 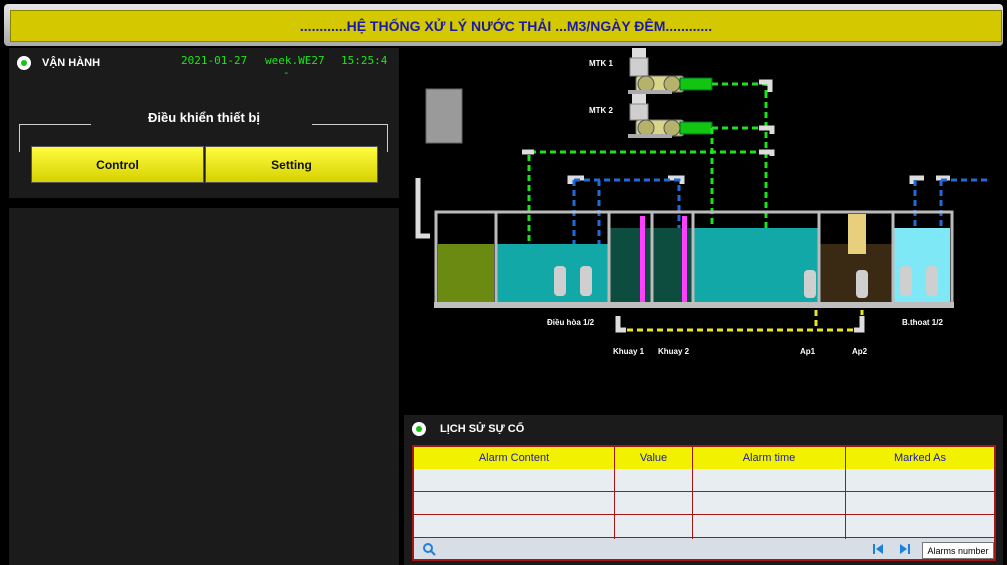 What do you see at coordinates (419, 429) in the screenshot?
I see `alarm-status-icon` at bounding box center [419, 429].